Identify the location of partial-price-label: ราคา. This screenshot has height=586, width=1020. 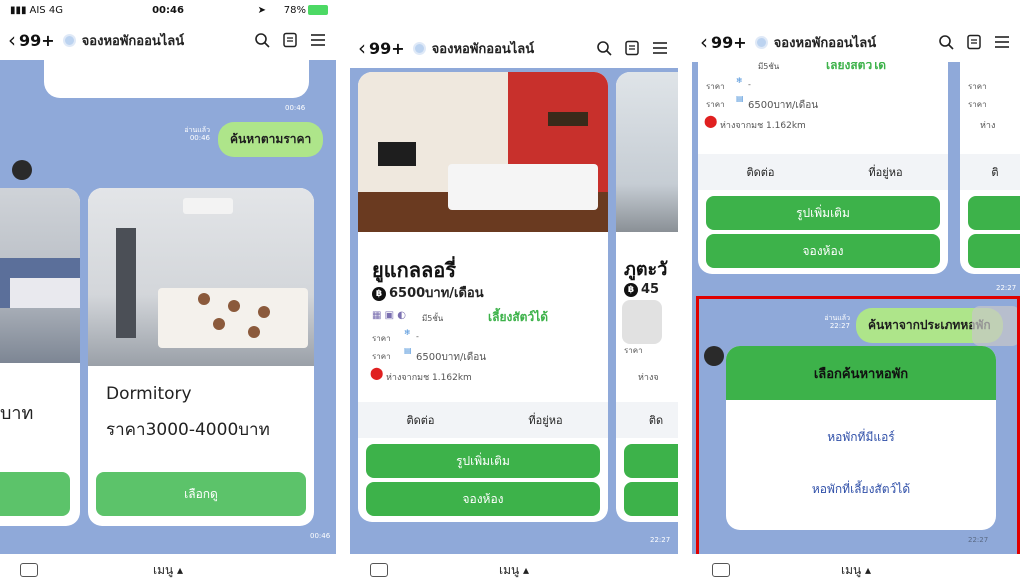
(633, 350).